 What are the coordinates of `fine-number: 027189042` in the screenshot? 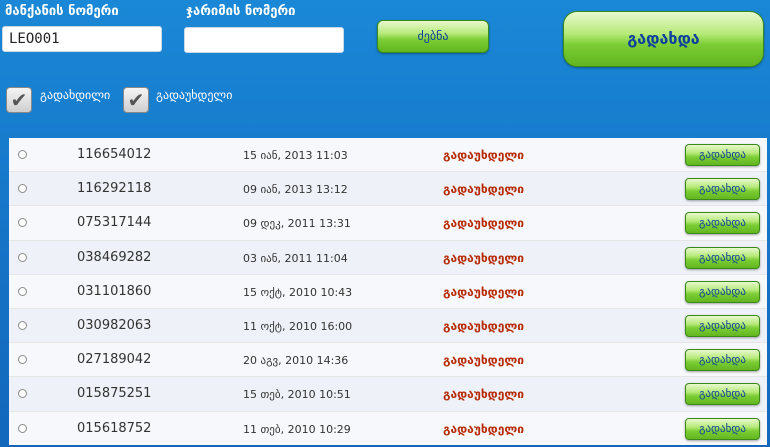 It's located at (114, 360).